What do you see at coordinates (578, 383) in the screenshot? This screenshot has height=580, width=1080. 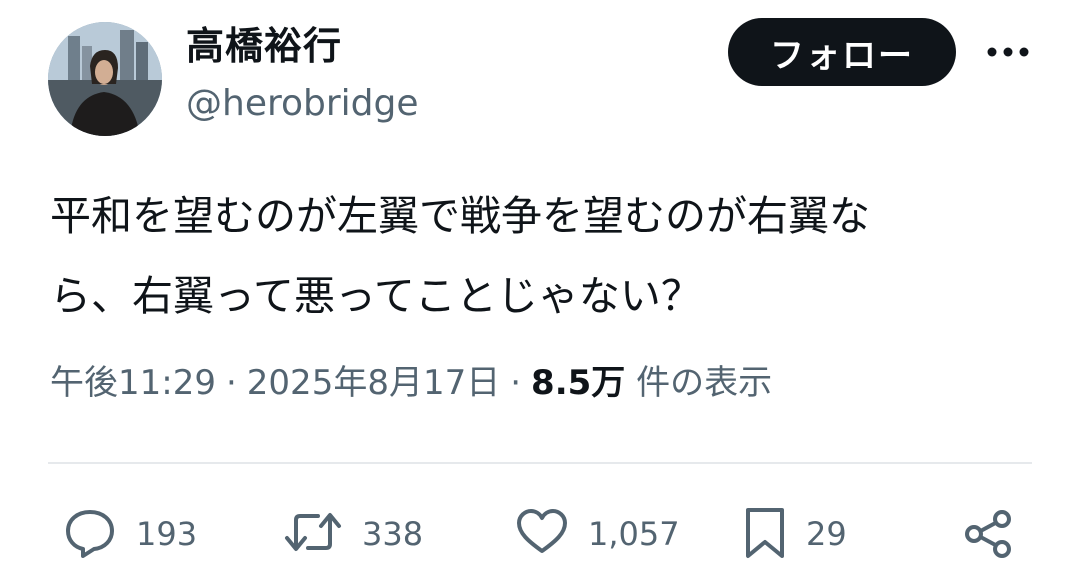 I see `views-count: 8.5万` at bounding box center [578, 383].